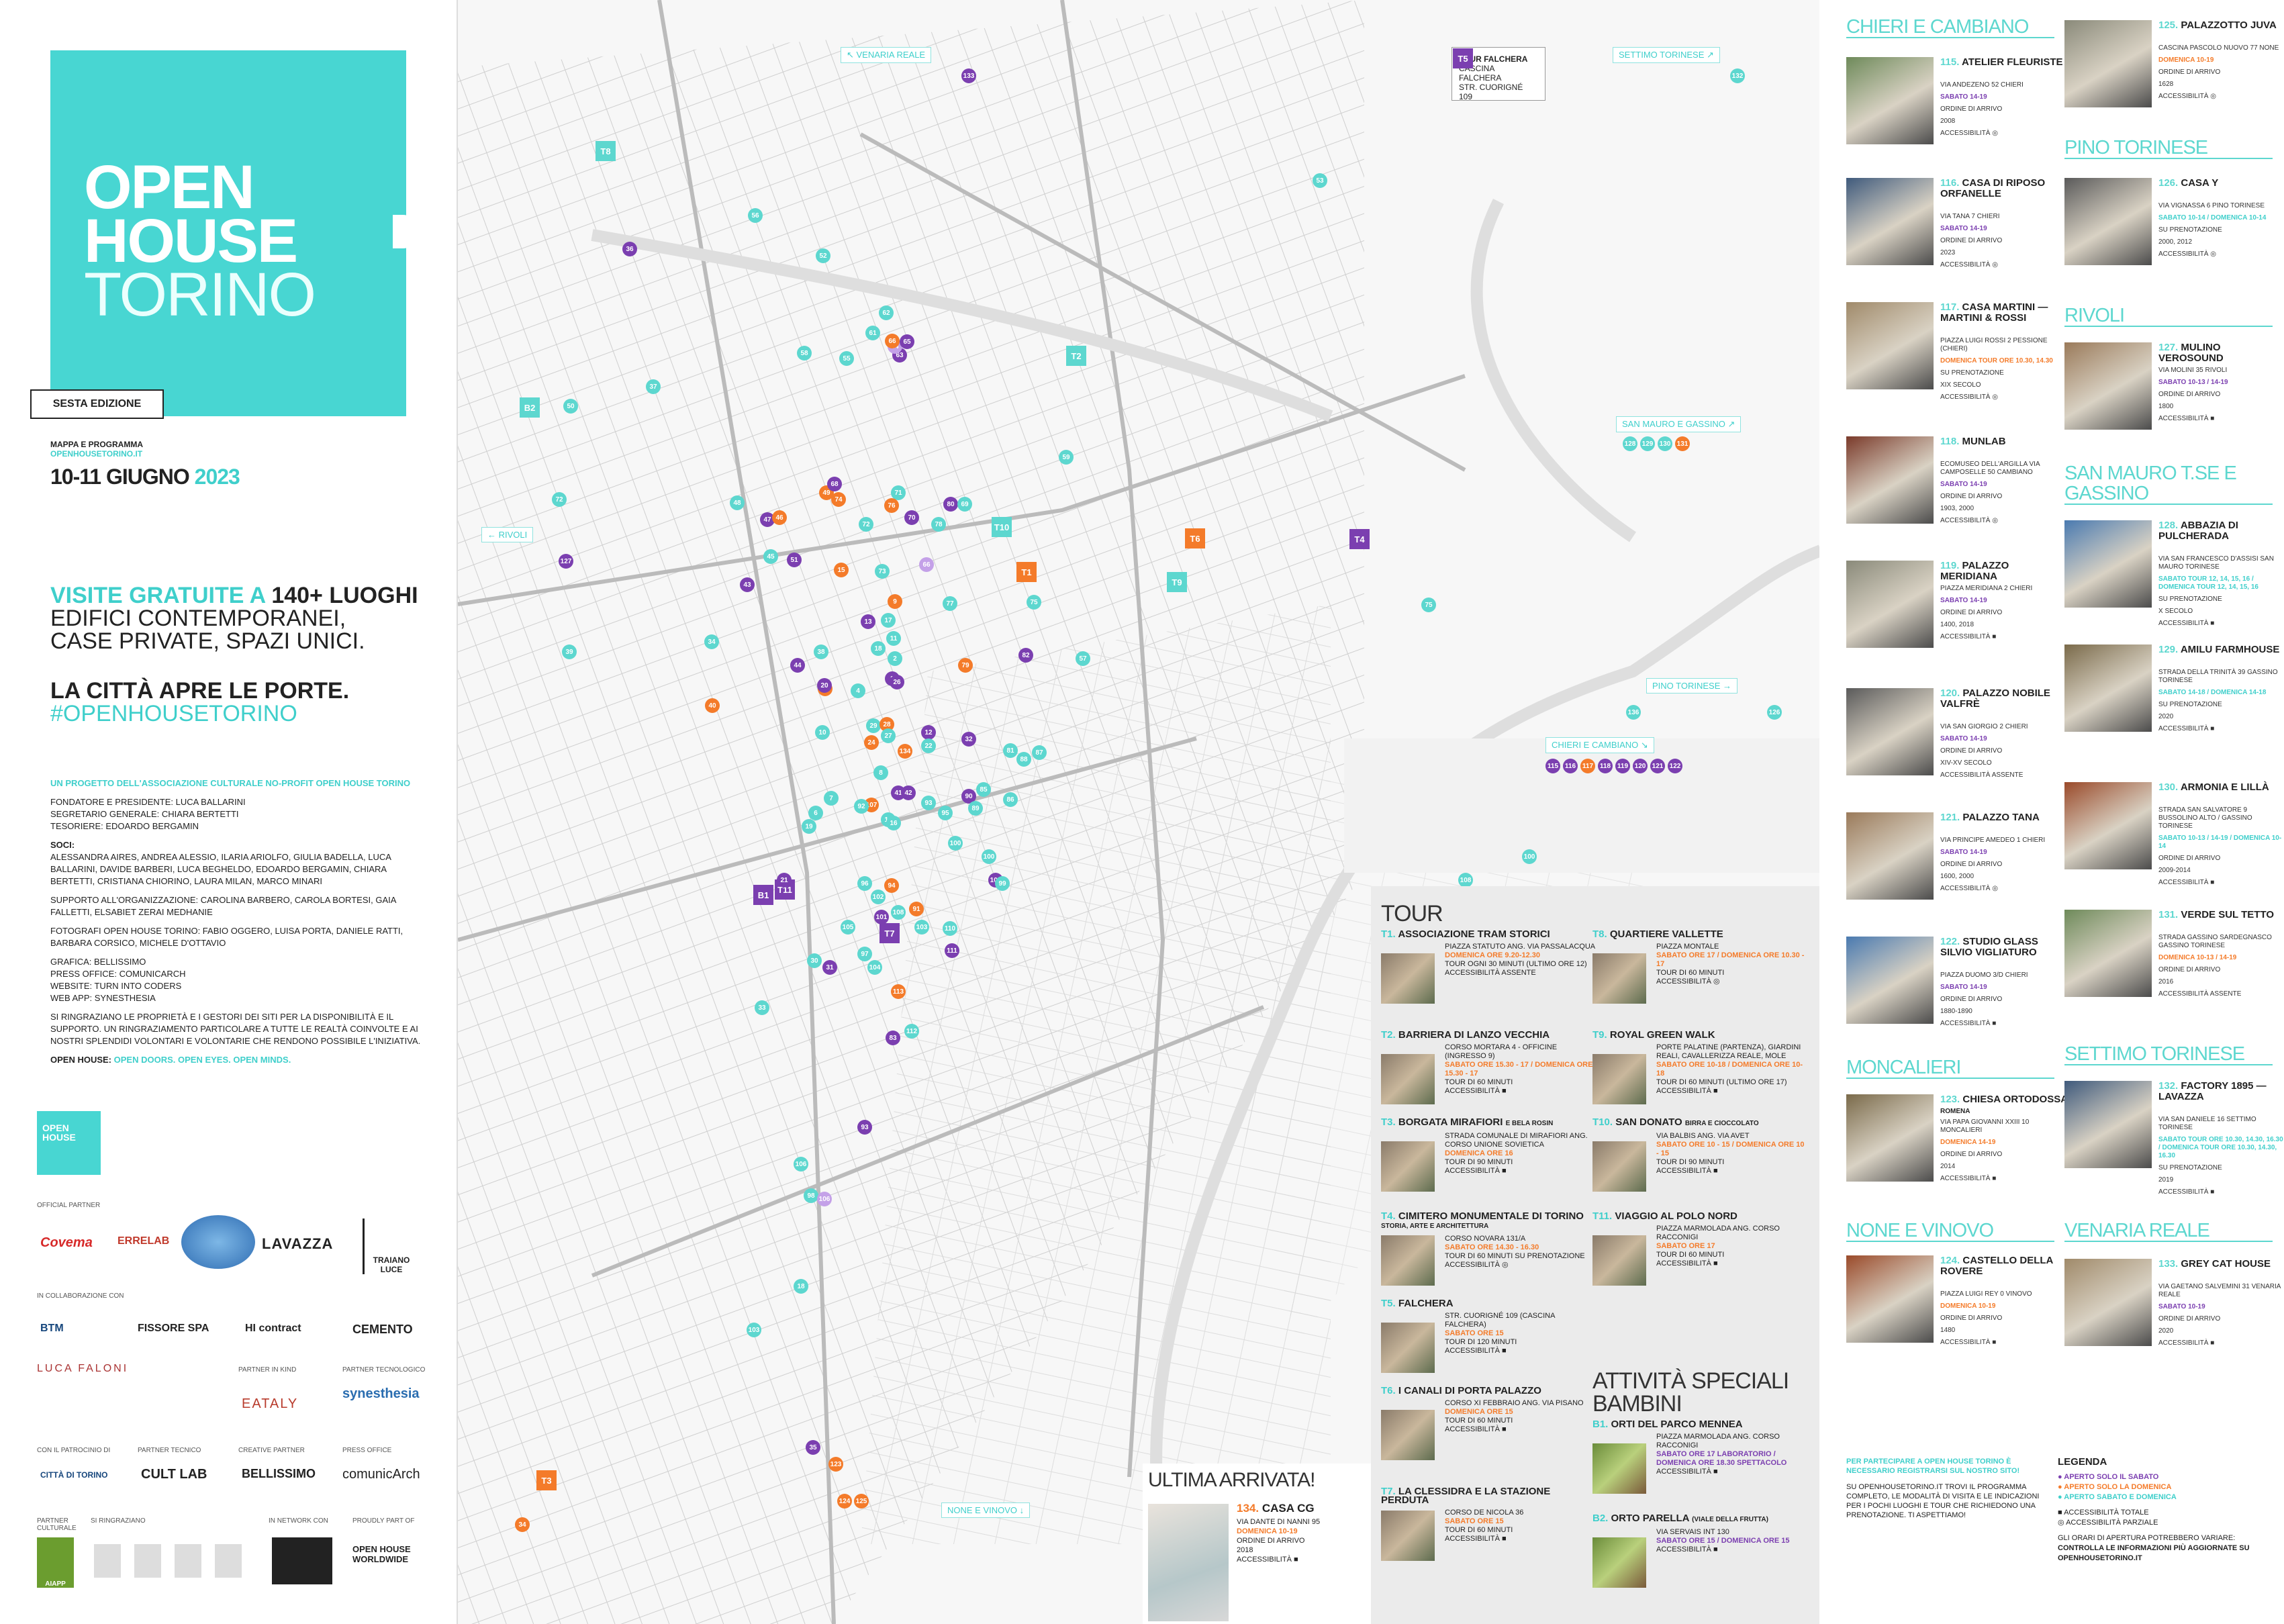 Image resolution: width=2284 pixels, height=1624 pixels. What do you see at coordinates (813, 1447) in the screenshot?
I see `map-pin-35: 35` at bounding box center [813, 1447].